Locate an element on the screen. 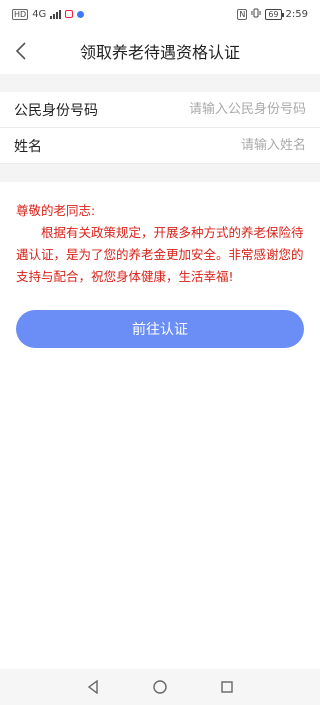 This screenshot has height=705, width=320. start-verification-button: 前往认证 is located at coordinates (160, 329).